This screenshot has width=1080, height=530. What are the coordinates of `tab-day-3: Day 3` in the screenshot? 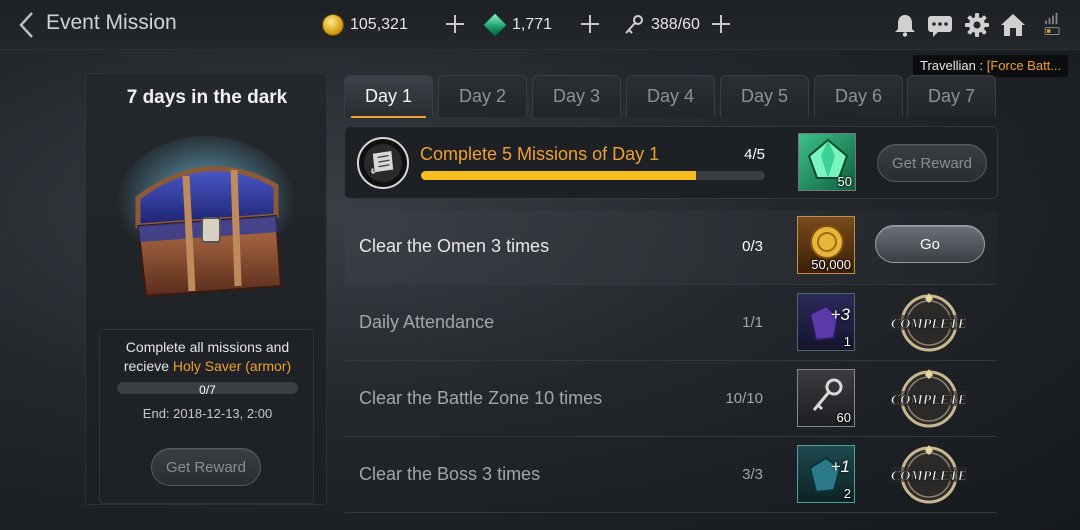 It's located at (576, 96).